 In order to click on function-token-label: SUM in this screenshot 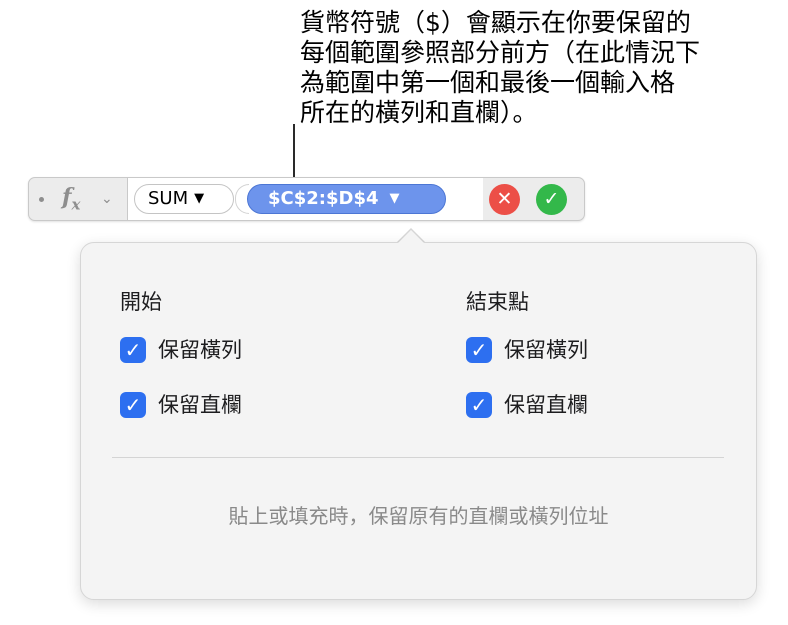, I will do `click(168, 198)`.